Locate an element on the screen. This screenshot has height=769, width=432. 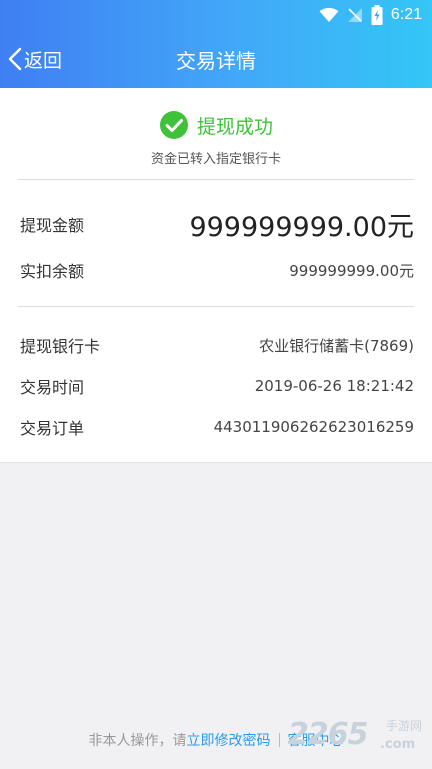
page-title: 交易详情 is located at coordinates (216, 61).